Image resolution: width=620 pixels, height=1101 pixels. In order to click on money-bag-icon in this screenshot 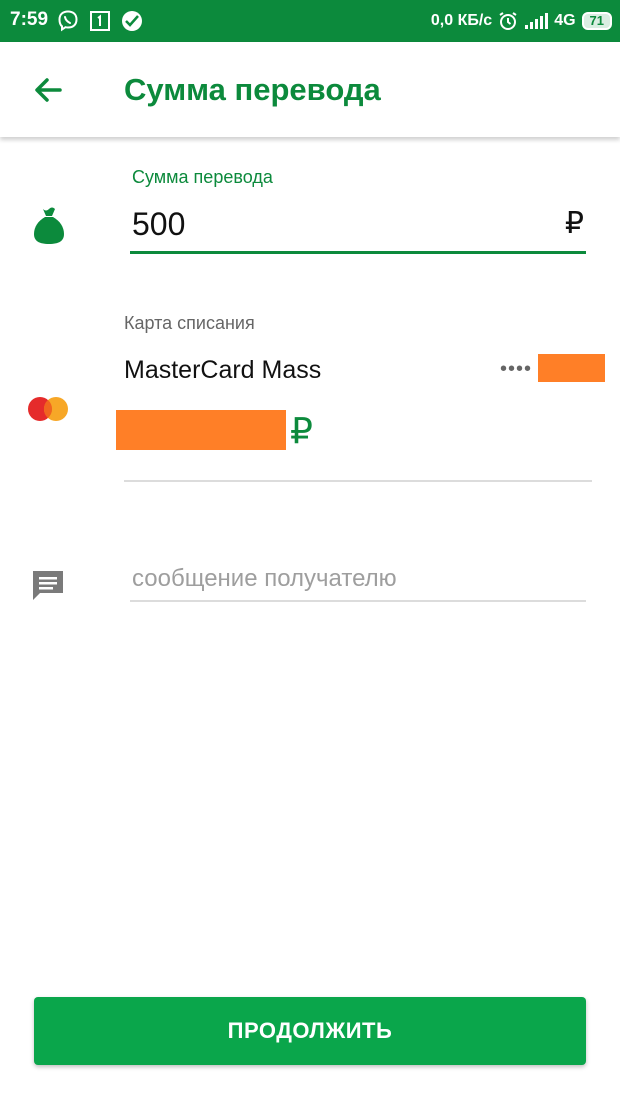, I will do `click(49, 226)`.